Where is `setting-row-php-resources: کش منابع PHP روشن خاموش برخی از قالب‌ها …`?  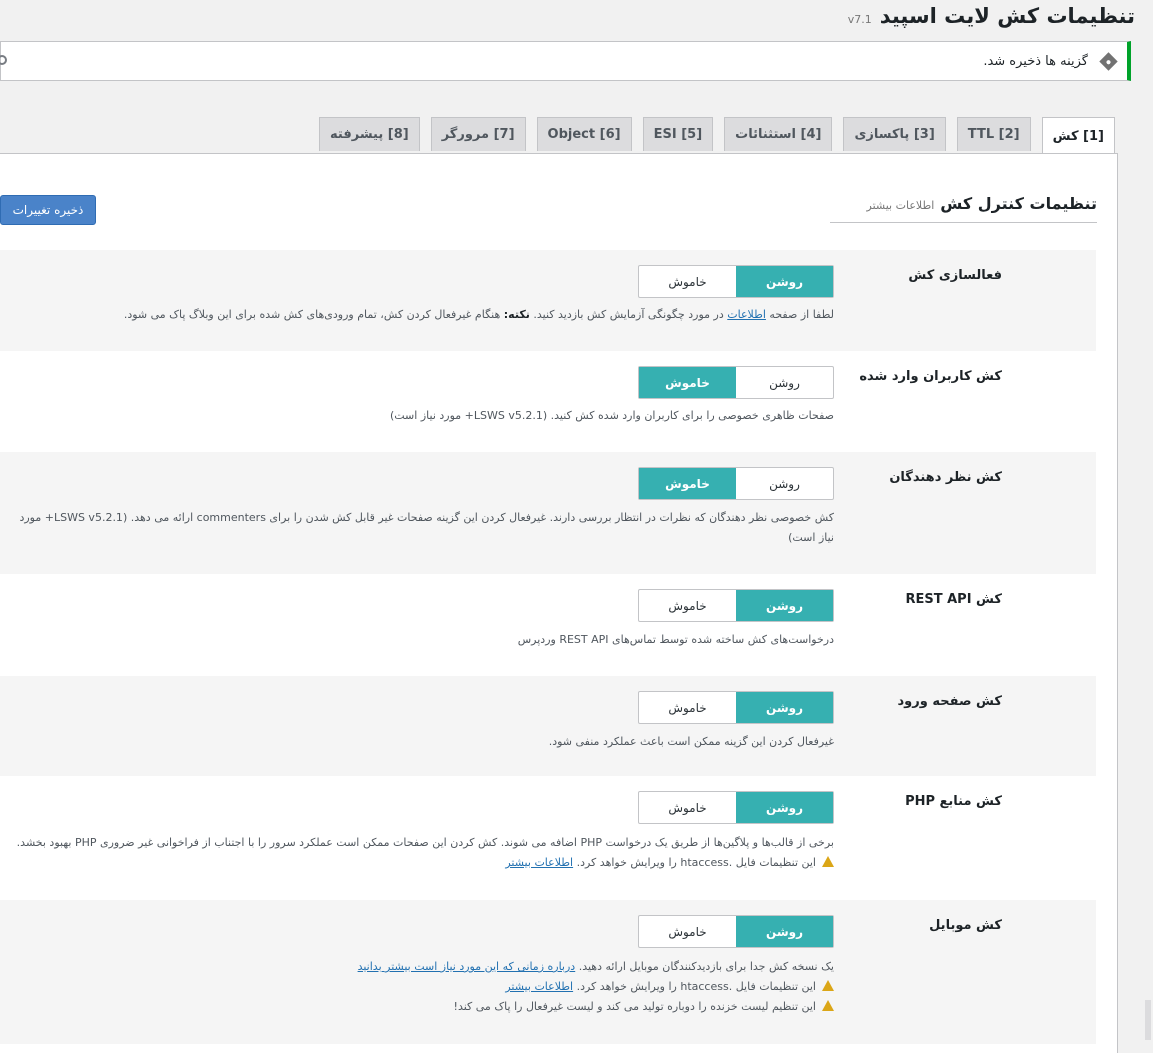 setting-row-php-resources: کش منابع PHP روشن خاموش برخی از قالب‌ها … is located at coordinates (548, 838).